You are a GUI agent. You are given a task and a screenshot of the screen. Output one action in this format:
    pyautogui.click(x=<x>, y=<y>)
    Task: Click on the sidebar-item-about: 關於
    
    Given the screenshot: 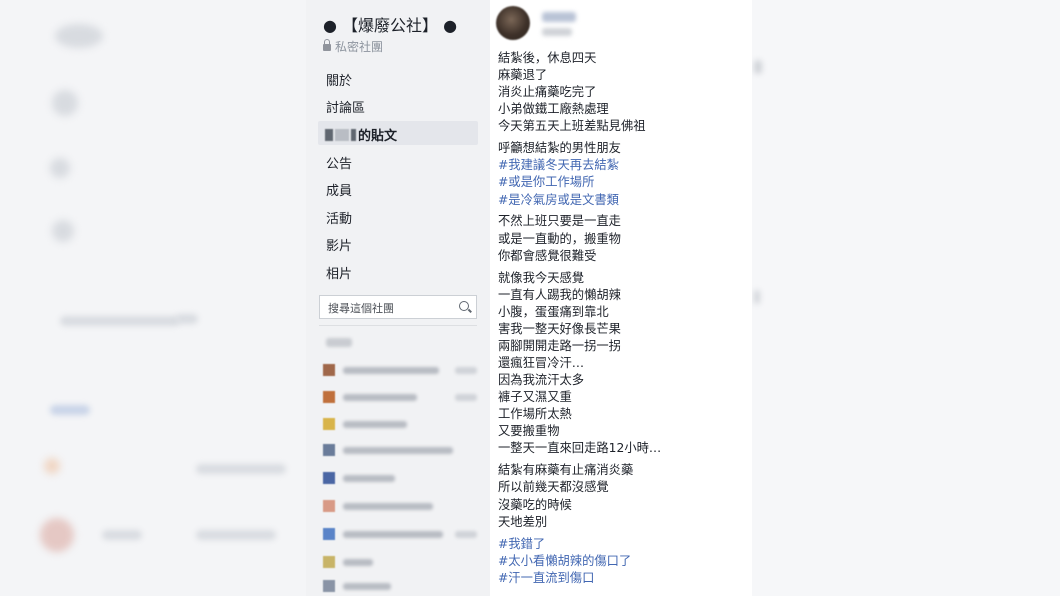 What is the action you would take?
    pyautogui.click(x=339, y=79)
    